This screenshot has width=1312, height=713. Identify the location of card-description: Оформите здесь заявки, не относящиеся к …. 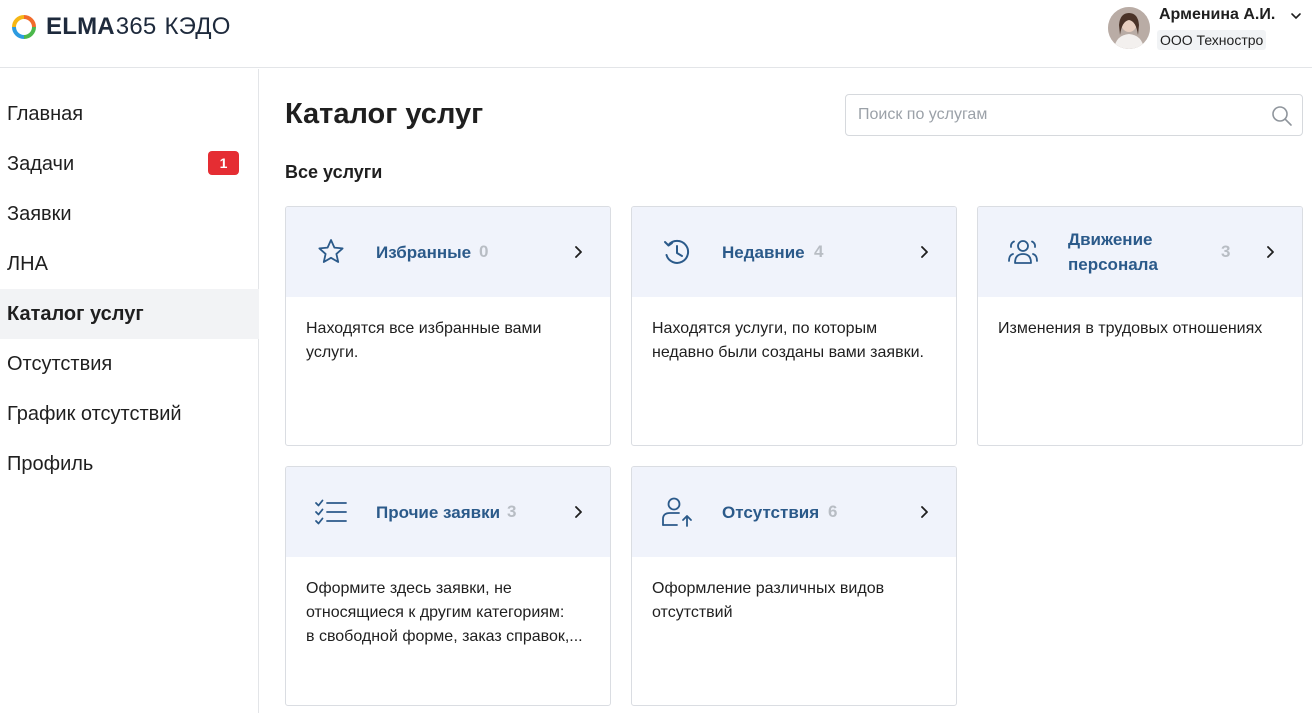
(451, 613).